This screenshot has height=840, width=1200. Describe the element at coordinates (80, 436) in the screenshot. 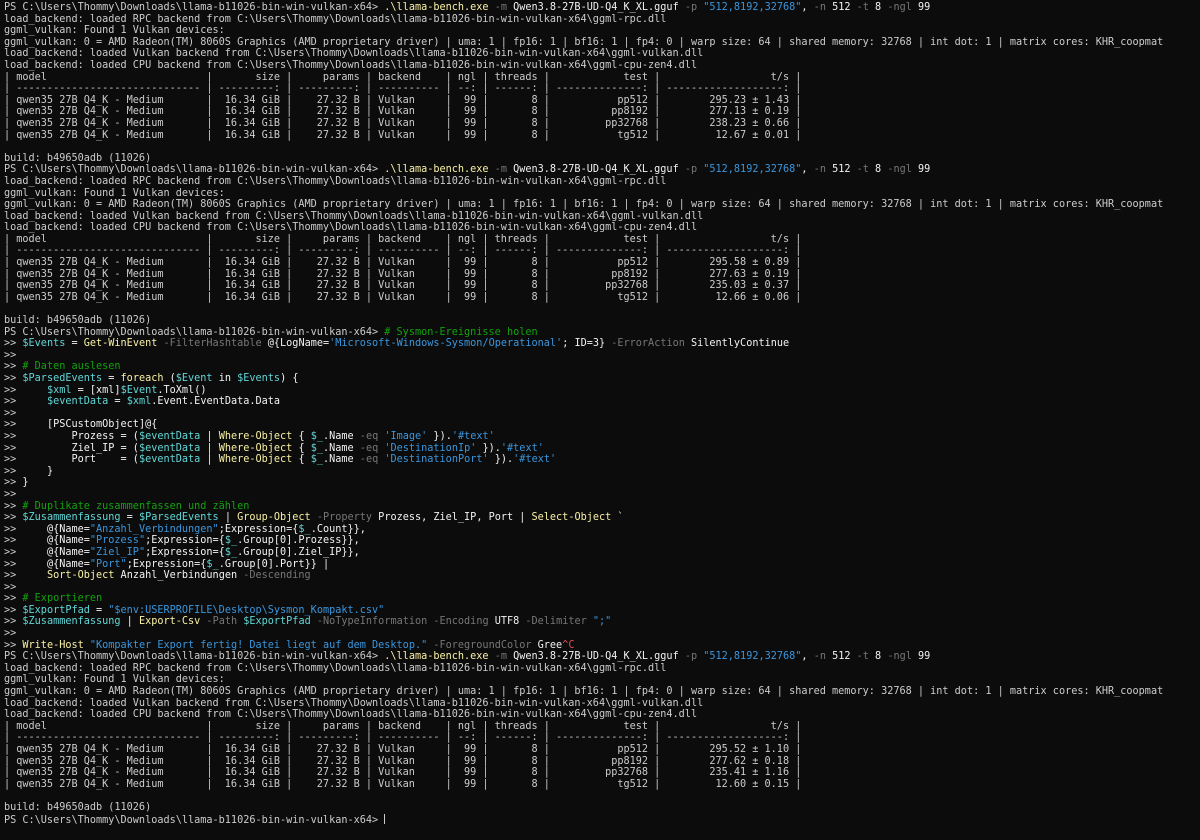

I see `script-token: Prozess = (` at that location.